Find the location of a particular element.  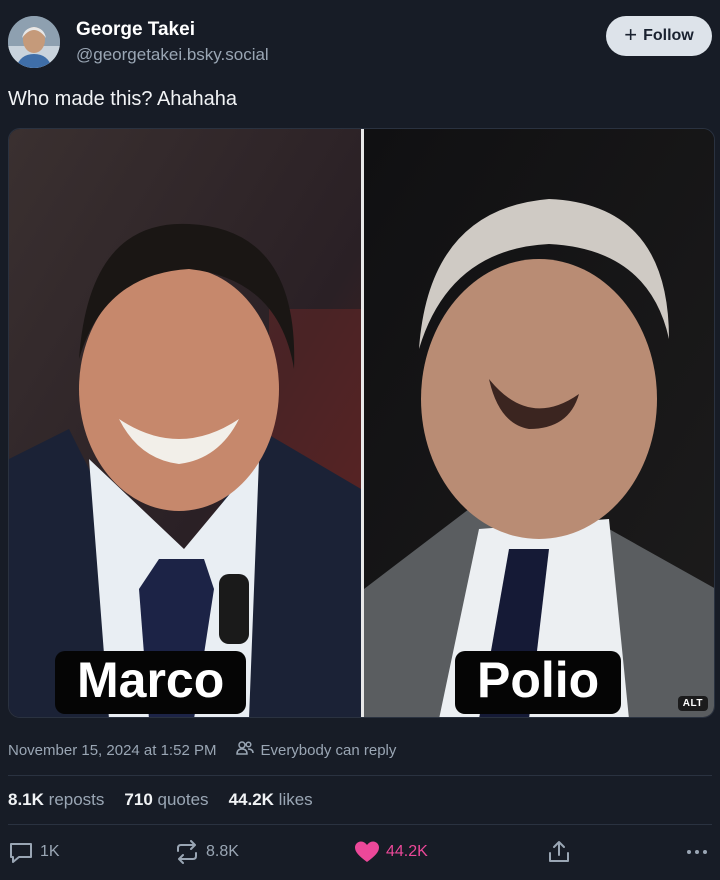

author-handle: @georgetakei.bsky.social is located at coordinates (172, 55).